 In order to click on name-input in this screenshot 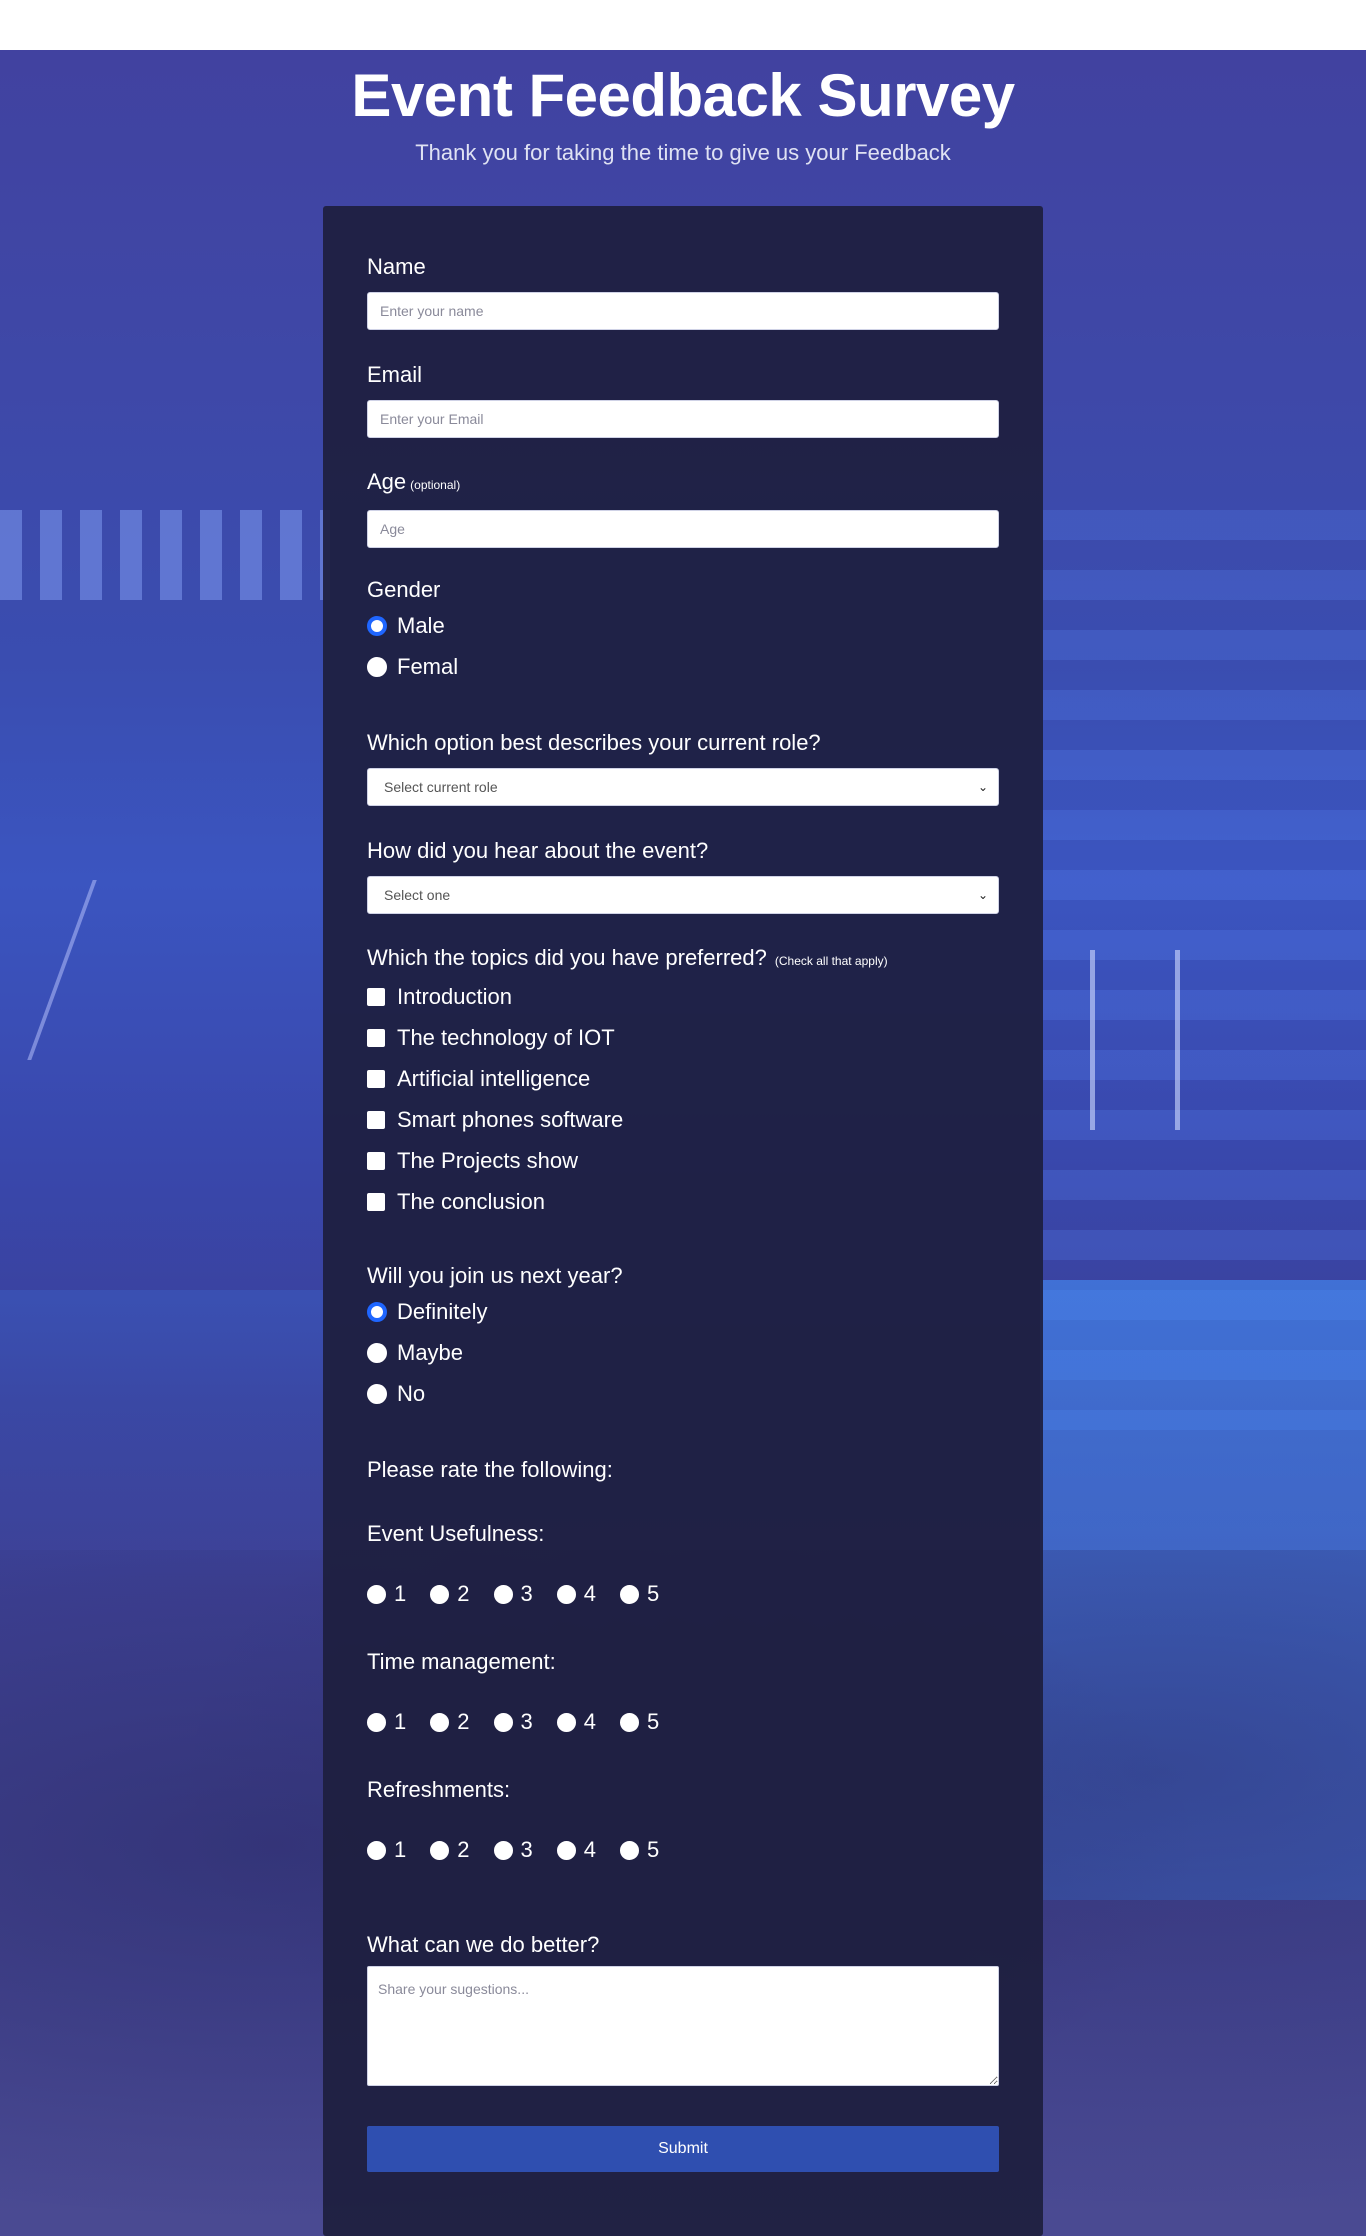, I will do `click(683, 311)`.